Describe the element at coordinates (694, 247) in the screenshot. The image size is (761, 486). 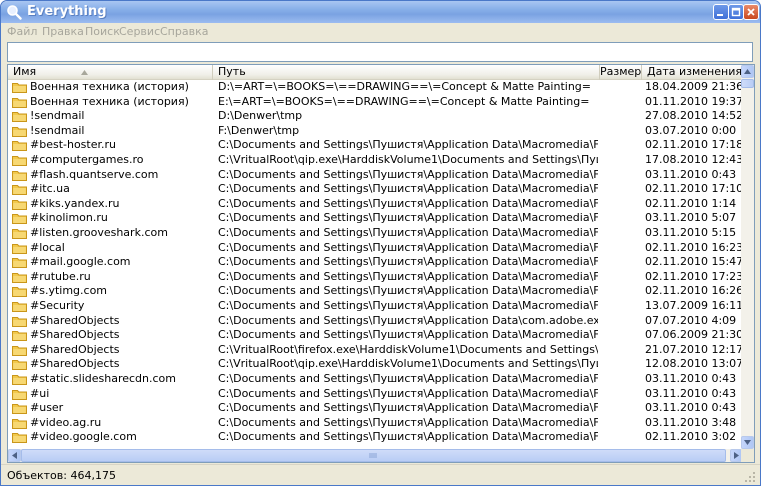
I see `modified-cell: 02.11.2010 16:23` at that location.